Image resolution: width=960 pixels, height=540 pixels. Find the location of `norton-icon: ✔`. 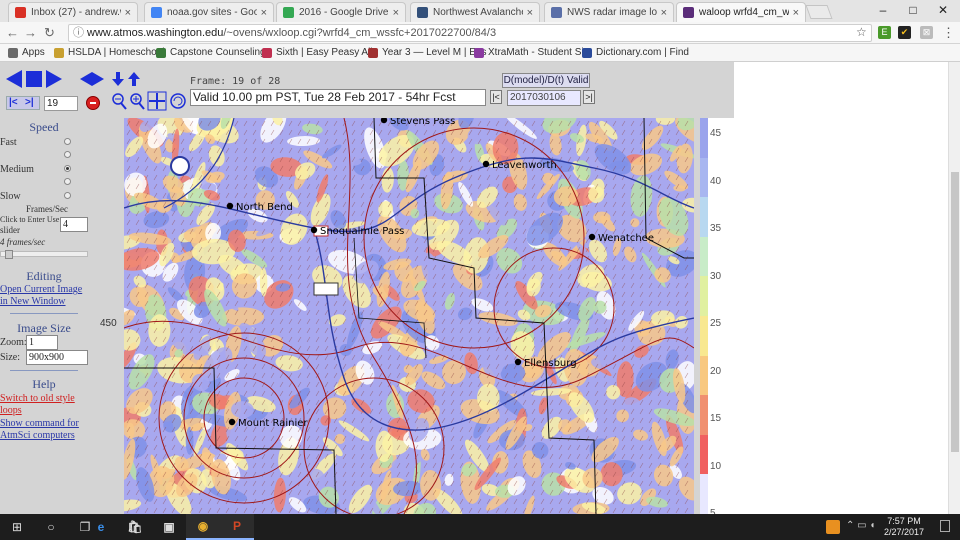

norton-icon: ✔ is located at coordinates (904, 32).